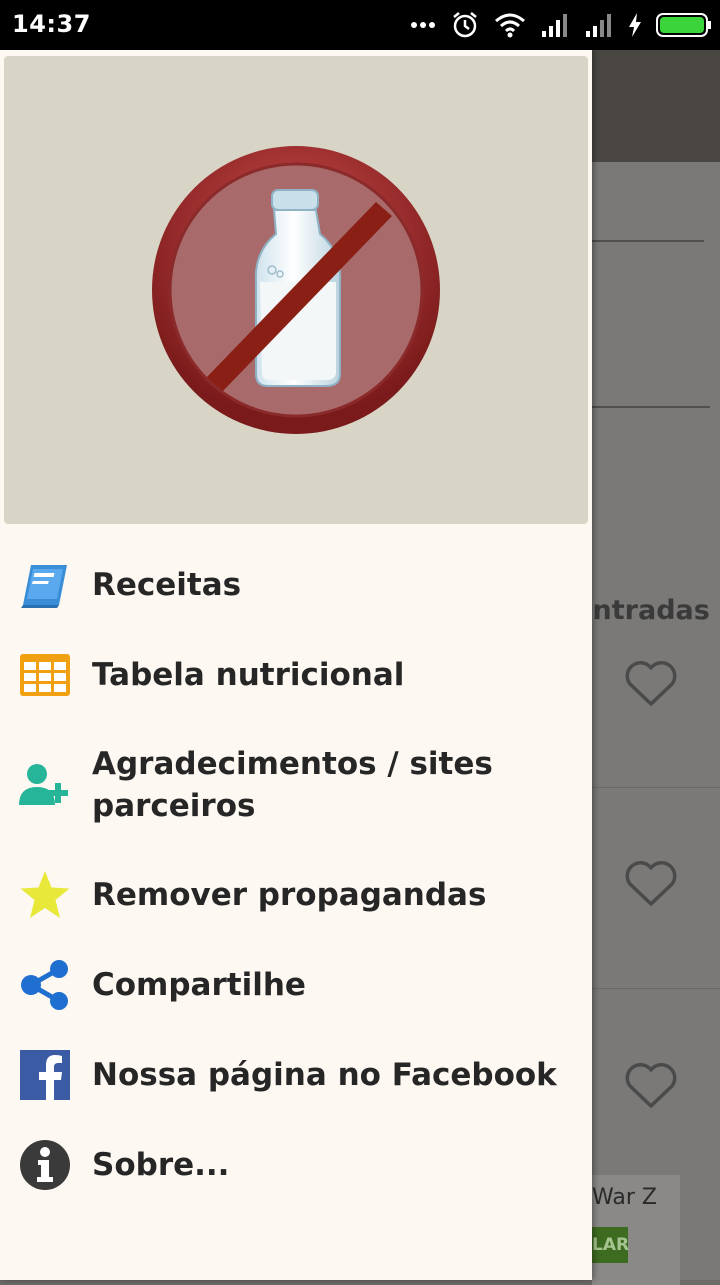 The height and width of the screenshot is (1285, 720). I want to click on table-grid-icon, so click(45, 675).